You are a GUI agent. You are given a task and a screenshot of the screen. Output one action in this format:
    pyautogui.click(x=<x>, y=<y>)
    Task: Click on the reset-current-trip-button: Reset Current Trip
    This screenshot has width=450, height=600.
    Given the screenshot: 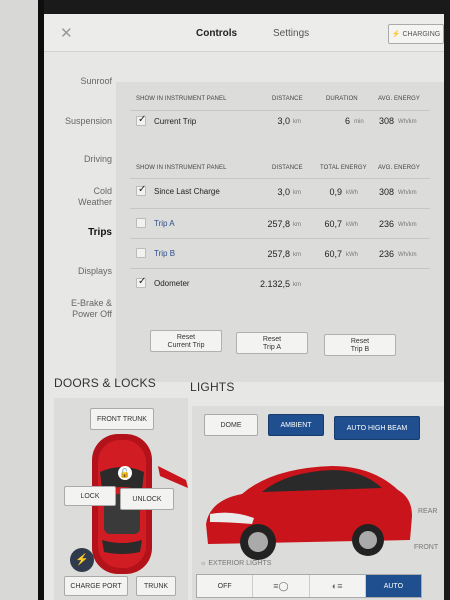 What is the action you would take?
    pyautogui.click(x=186, y=341)
    